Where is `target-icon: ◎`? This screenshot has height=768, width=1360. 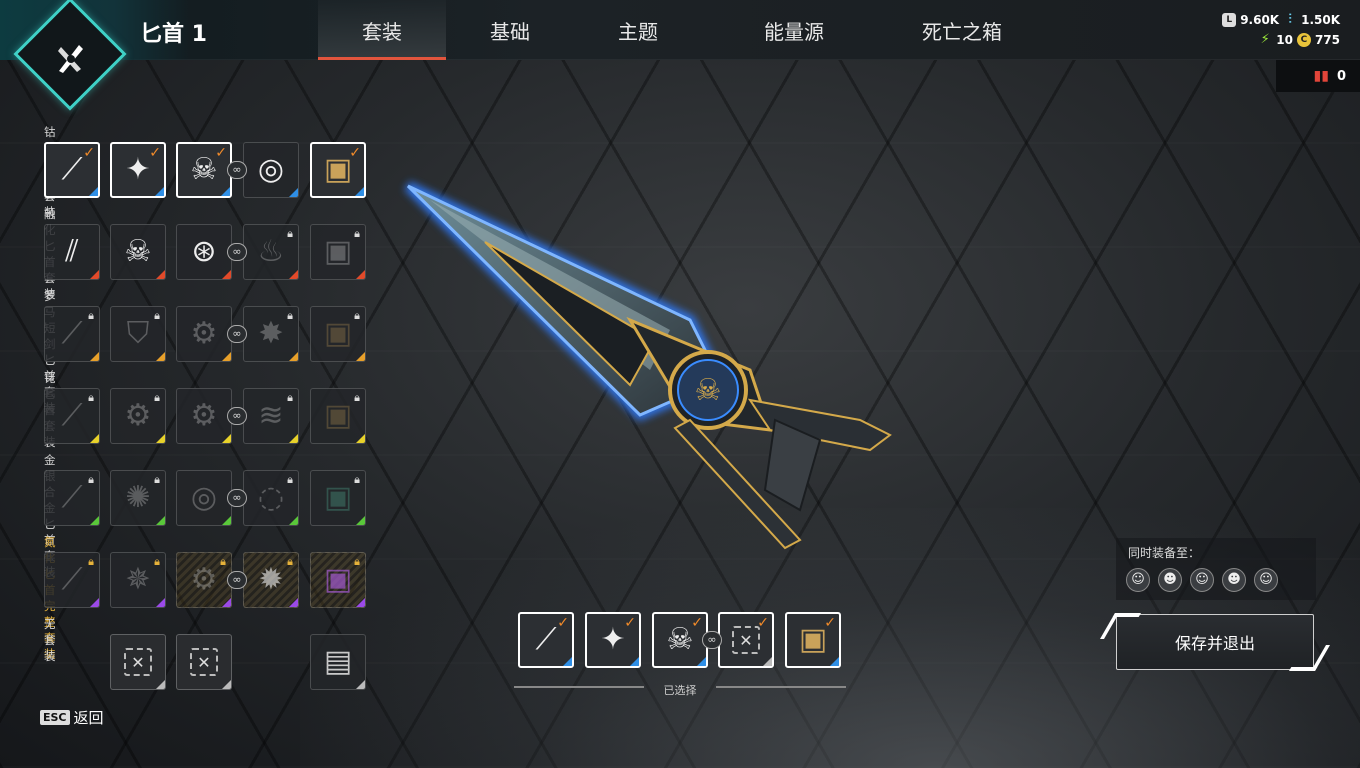
target-icon: ◎ is located at coordinates (204, 497).